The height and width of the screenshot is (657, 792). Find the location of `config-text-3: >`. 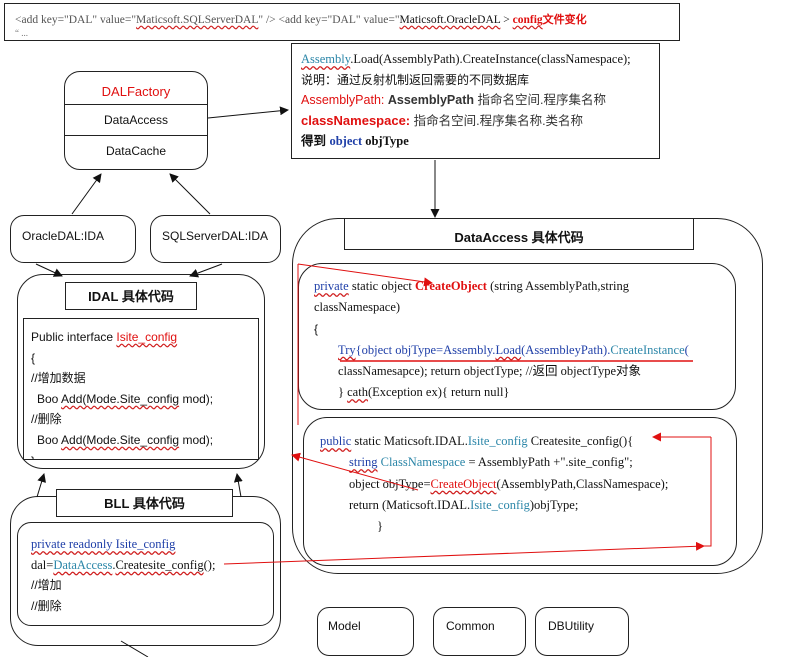

config-text-3: > is located at coordinates (506, 20).